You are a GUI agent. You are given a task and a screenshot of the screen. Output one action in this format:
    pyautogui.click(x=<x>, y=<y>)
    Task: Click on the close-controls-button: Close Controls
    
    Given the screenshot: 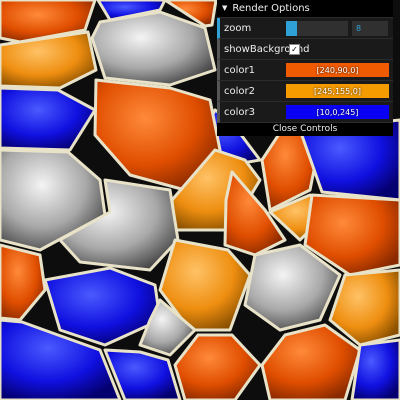 What is the action you would take?
    pyautogui.click(x=305, y=129)
    